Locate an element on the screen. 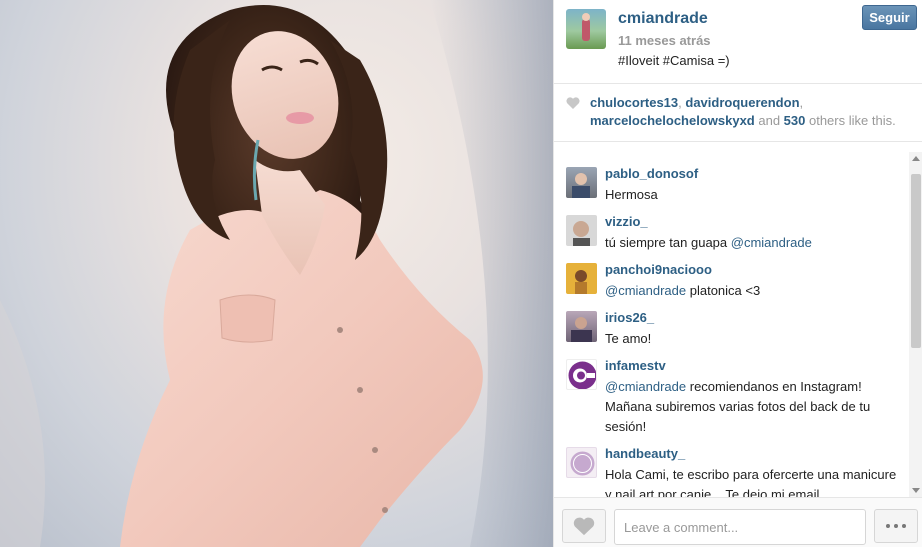 This screenshot has height=547, width=922. author-username: cmiandrade is located at coordinates (663, 19).